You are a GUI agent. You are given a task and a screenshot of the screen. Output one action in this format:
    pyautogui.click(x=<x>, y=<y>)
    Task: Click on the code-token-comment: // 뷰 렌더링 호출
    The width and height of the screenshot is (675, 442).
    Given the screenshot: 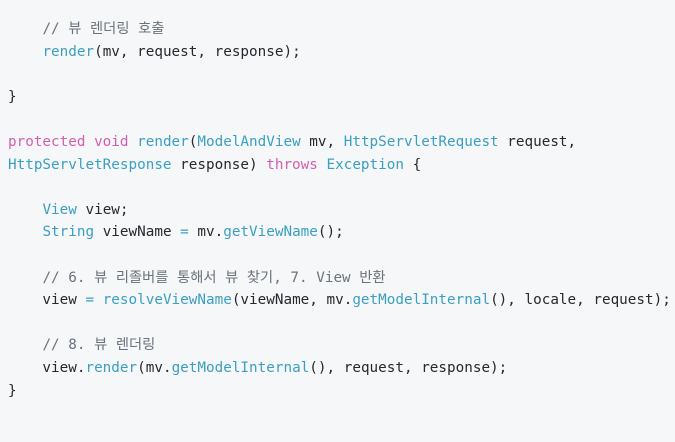 What is the action you would take?
    pyautogui.click(x=103, y=29)
    